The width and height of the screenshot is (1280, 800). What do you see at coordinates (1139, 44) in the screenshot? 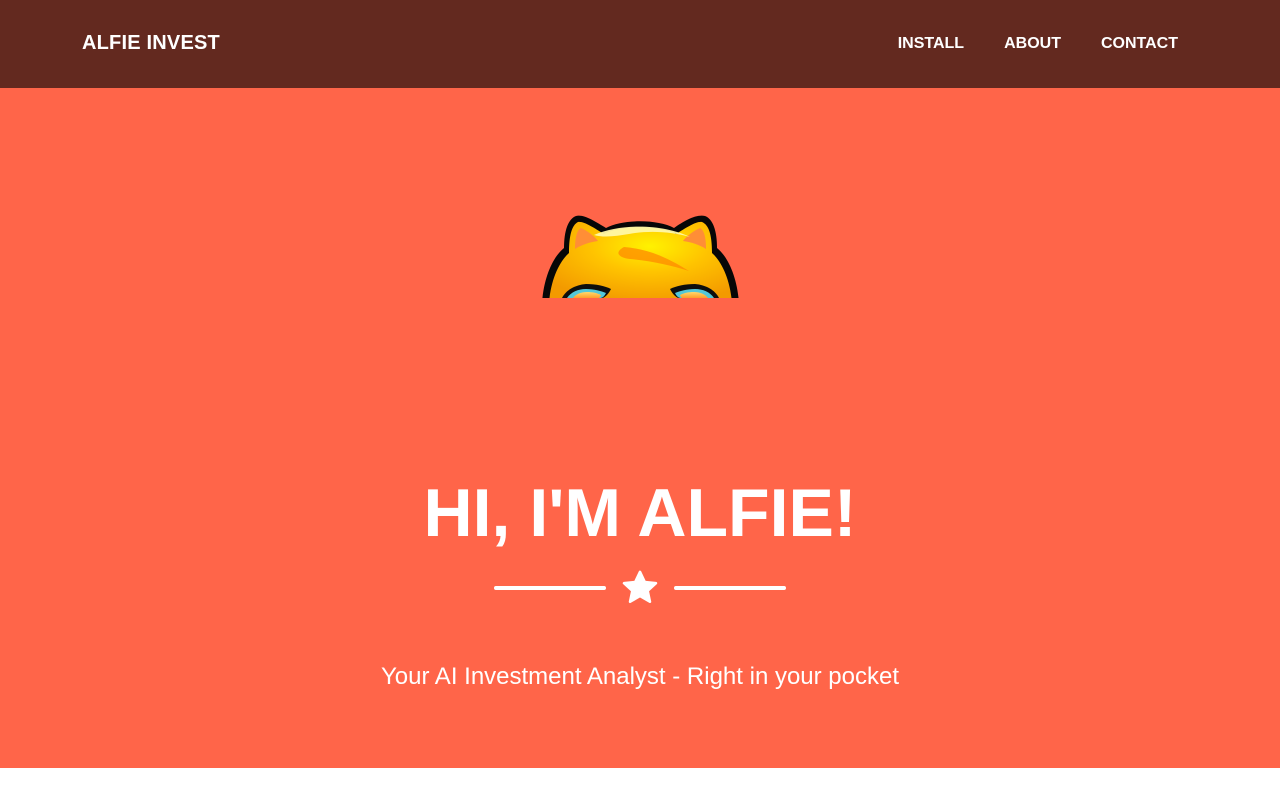
I see `nav-link-contact: CONTACT` at bounding box center [1139, 44].